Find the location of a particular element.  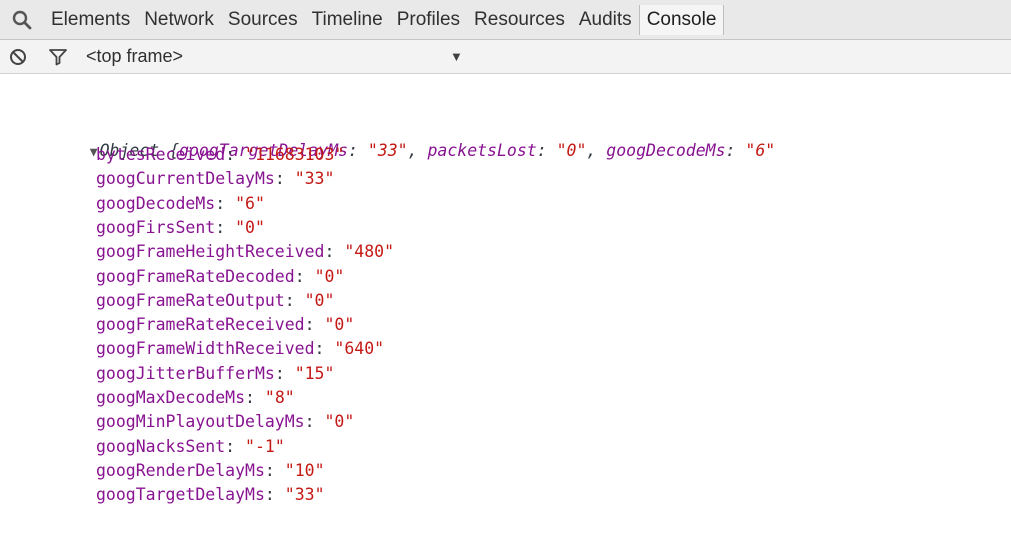

property-row: googMaxDecodeMs: "8" is located at coordinates (195, 398).